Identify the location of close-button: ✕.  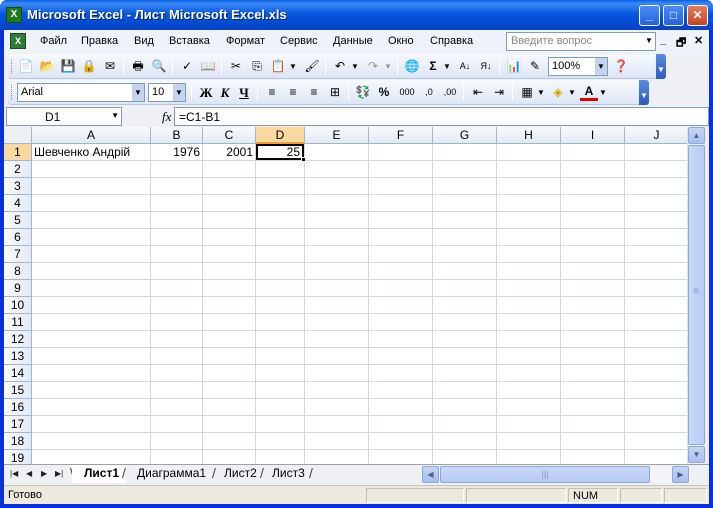
(697, 15).